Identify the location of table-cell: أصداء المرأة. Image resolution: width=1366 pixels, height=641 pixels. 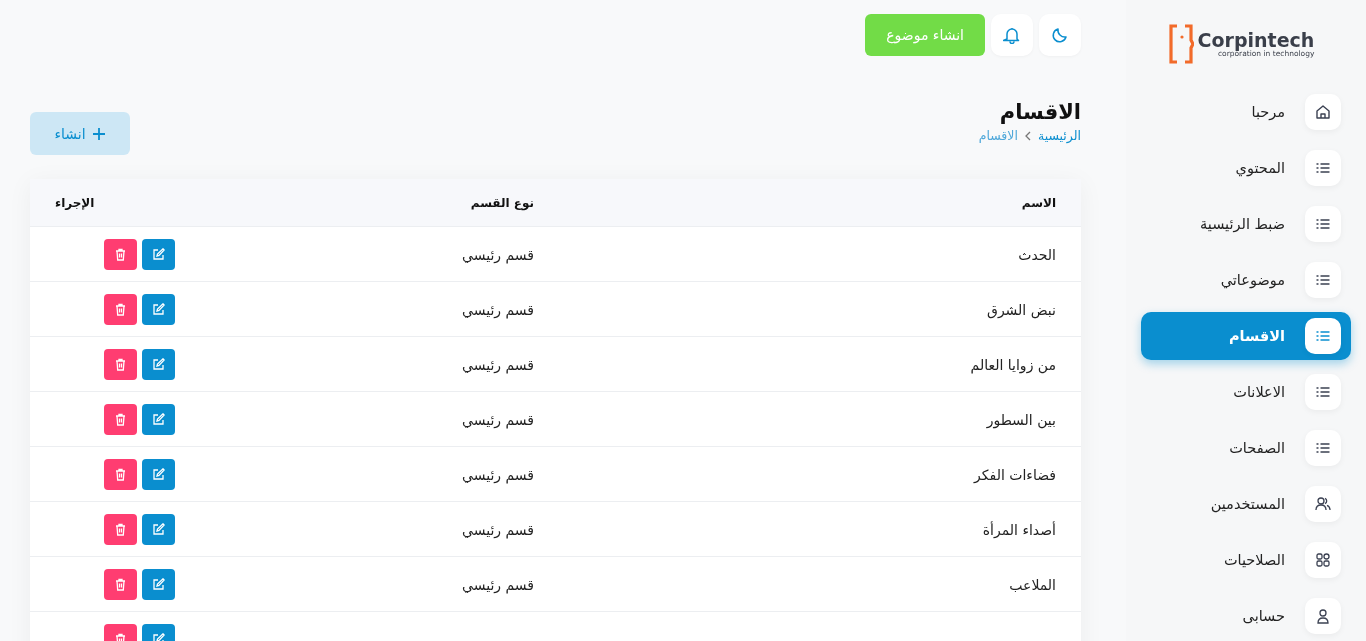
(1019, 529).